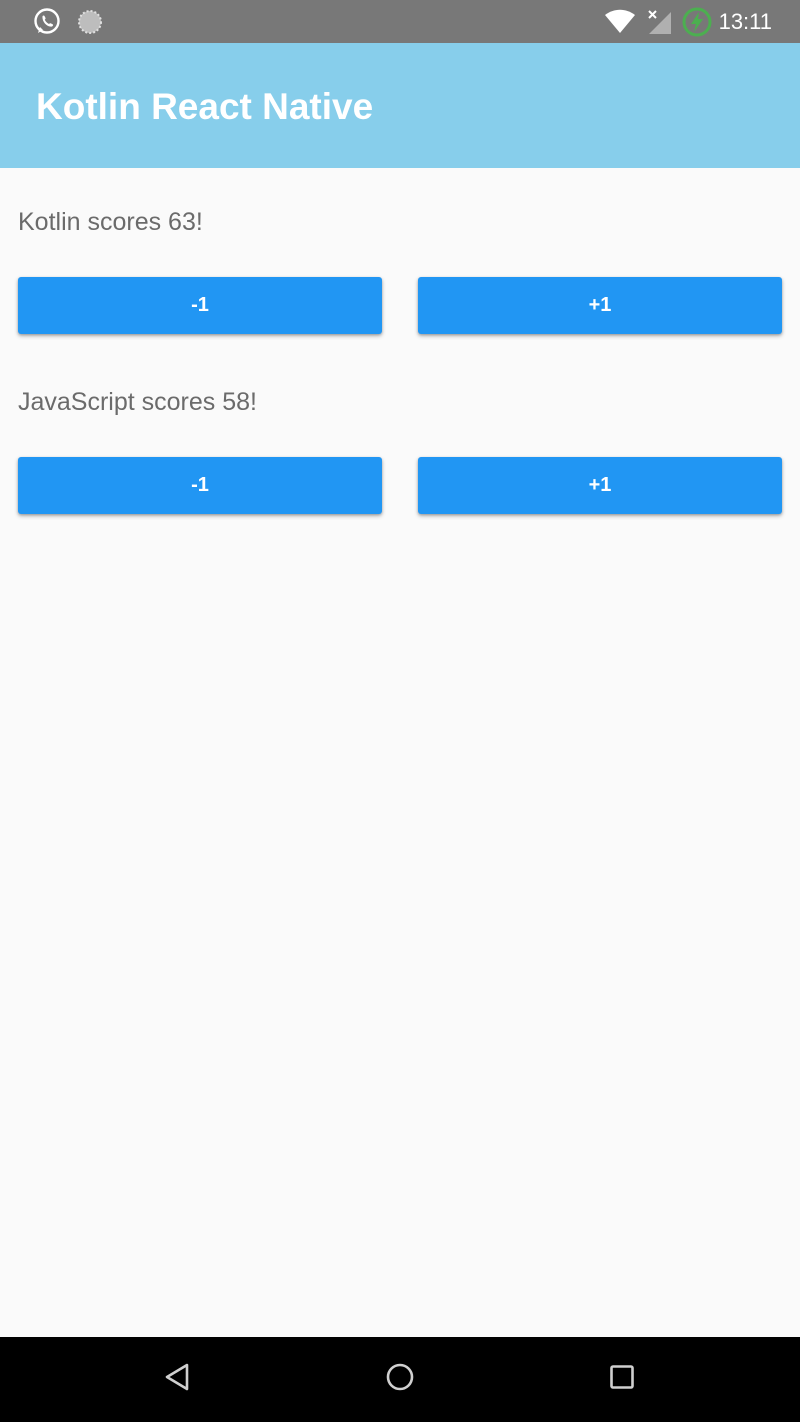  What do you see at coordinates (90, 21) in the screenshot?
I see `sync-icon` at bounding box center [90, 21].